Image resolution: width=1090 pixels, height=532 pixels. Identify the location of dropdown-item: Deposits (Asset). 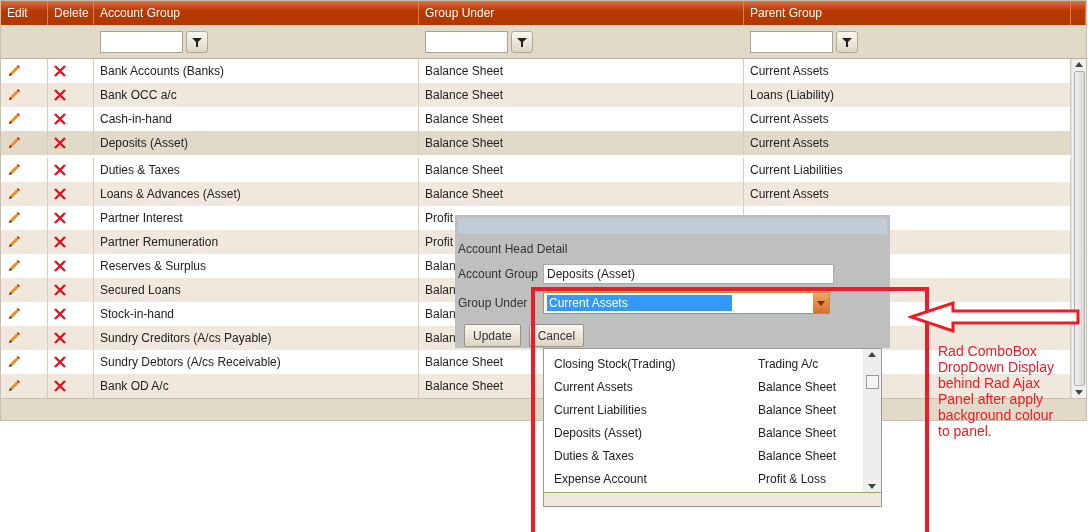
(656, 432).